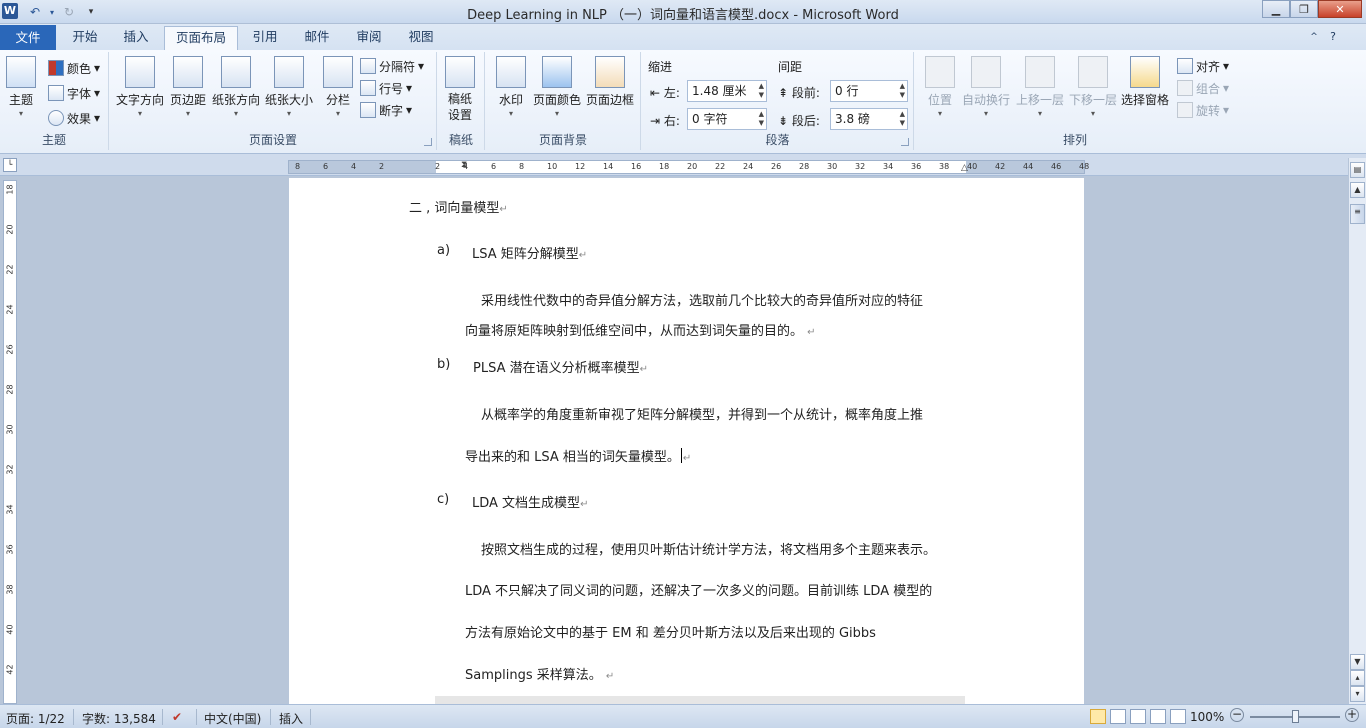  What do you see at coordinates (1357, 170) in the screenshot?
I see `ruler-toggle-icon: ▤` at bounding box center [1357, 170].